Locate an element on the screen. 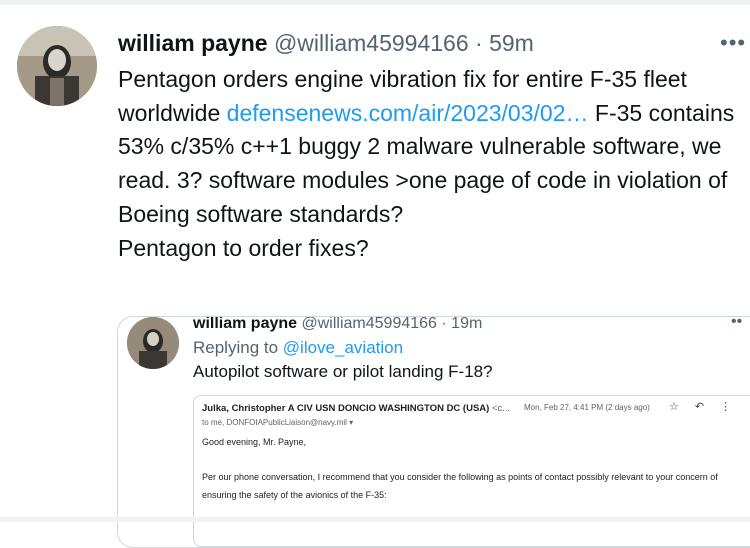  tweet-time: 59m is located at coordinates (511, 43).